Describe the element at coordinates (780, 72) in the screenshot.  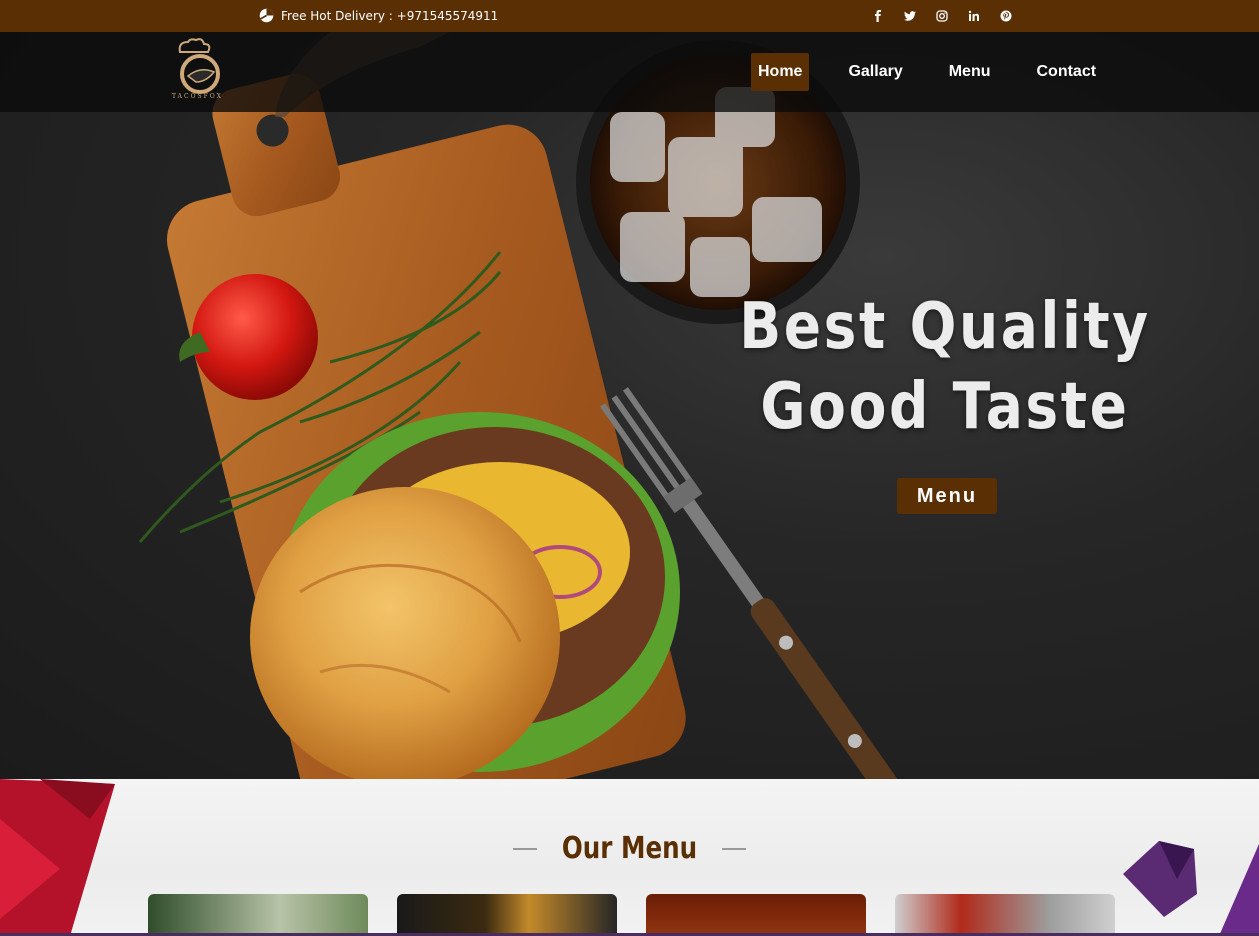
I see `nav-home: Home` at that location.